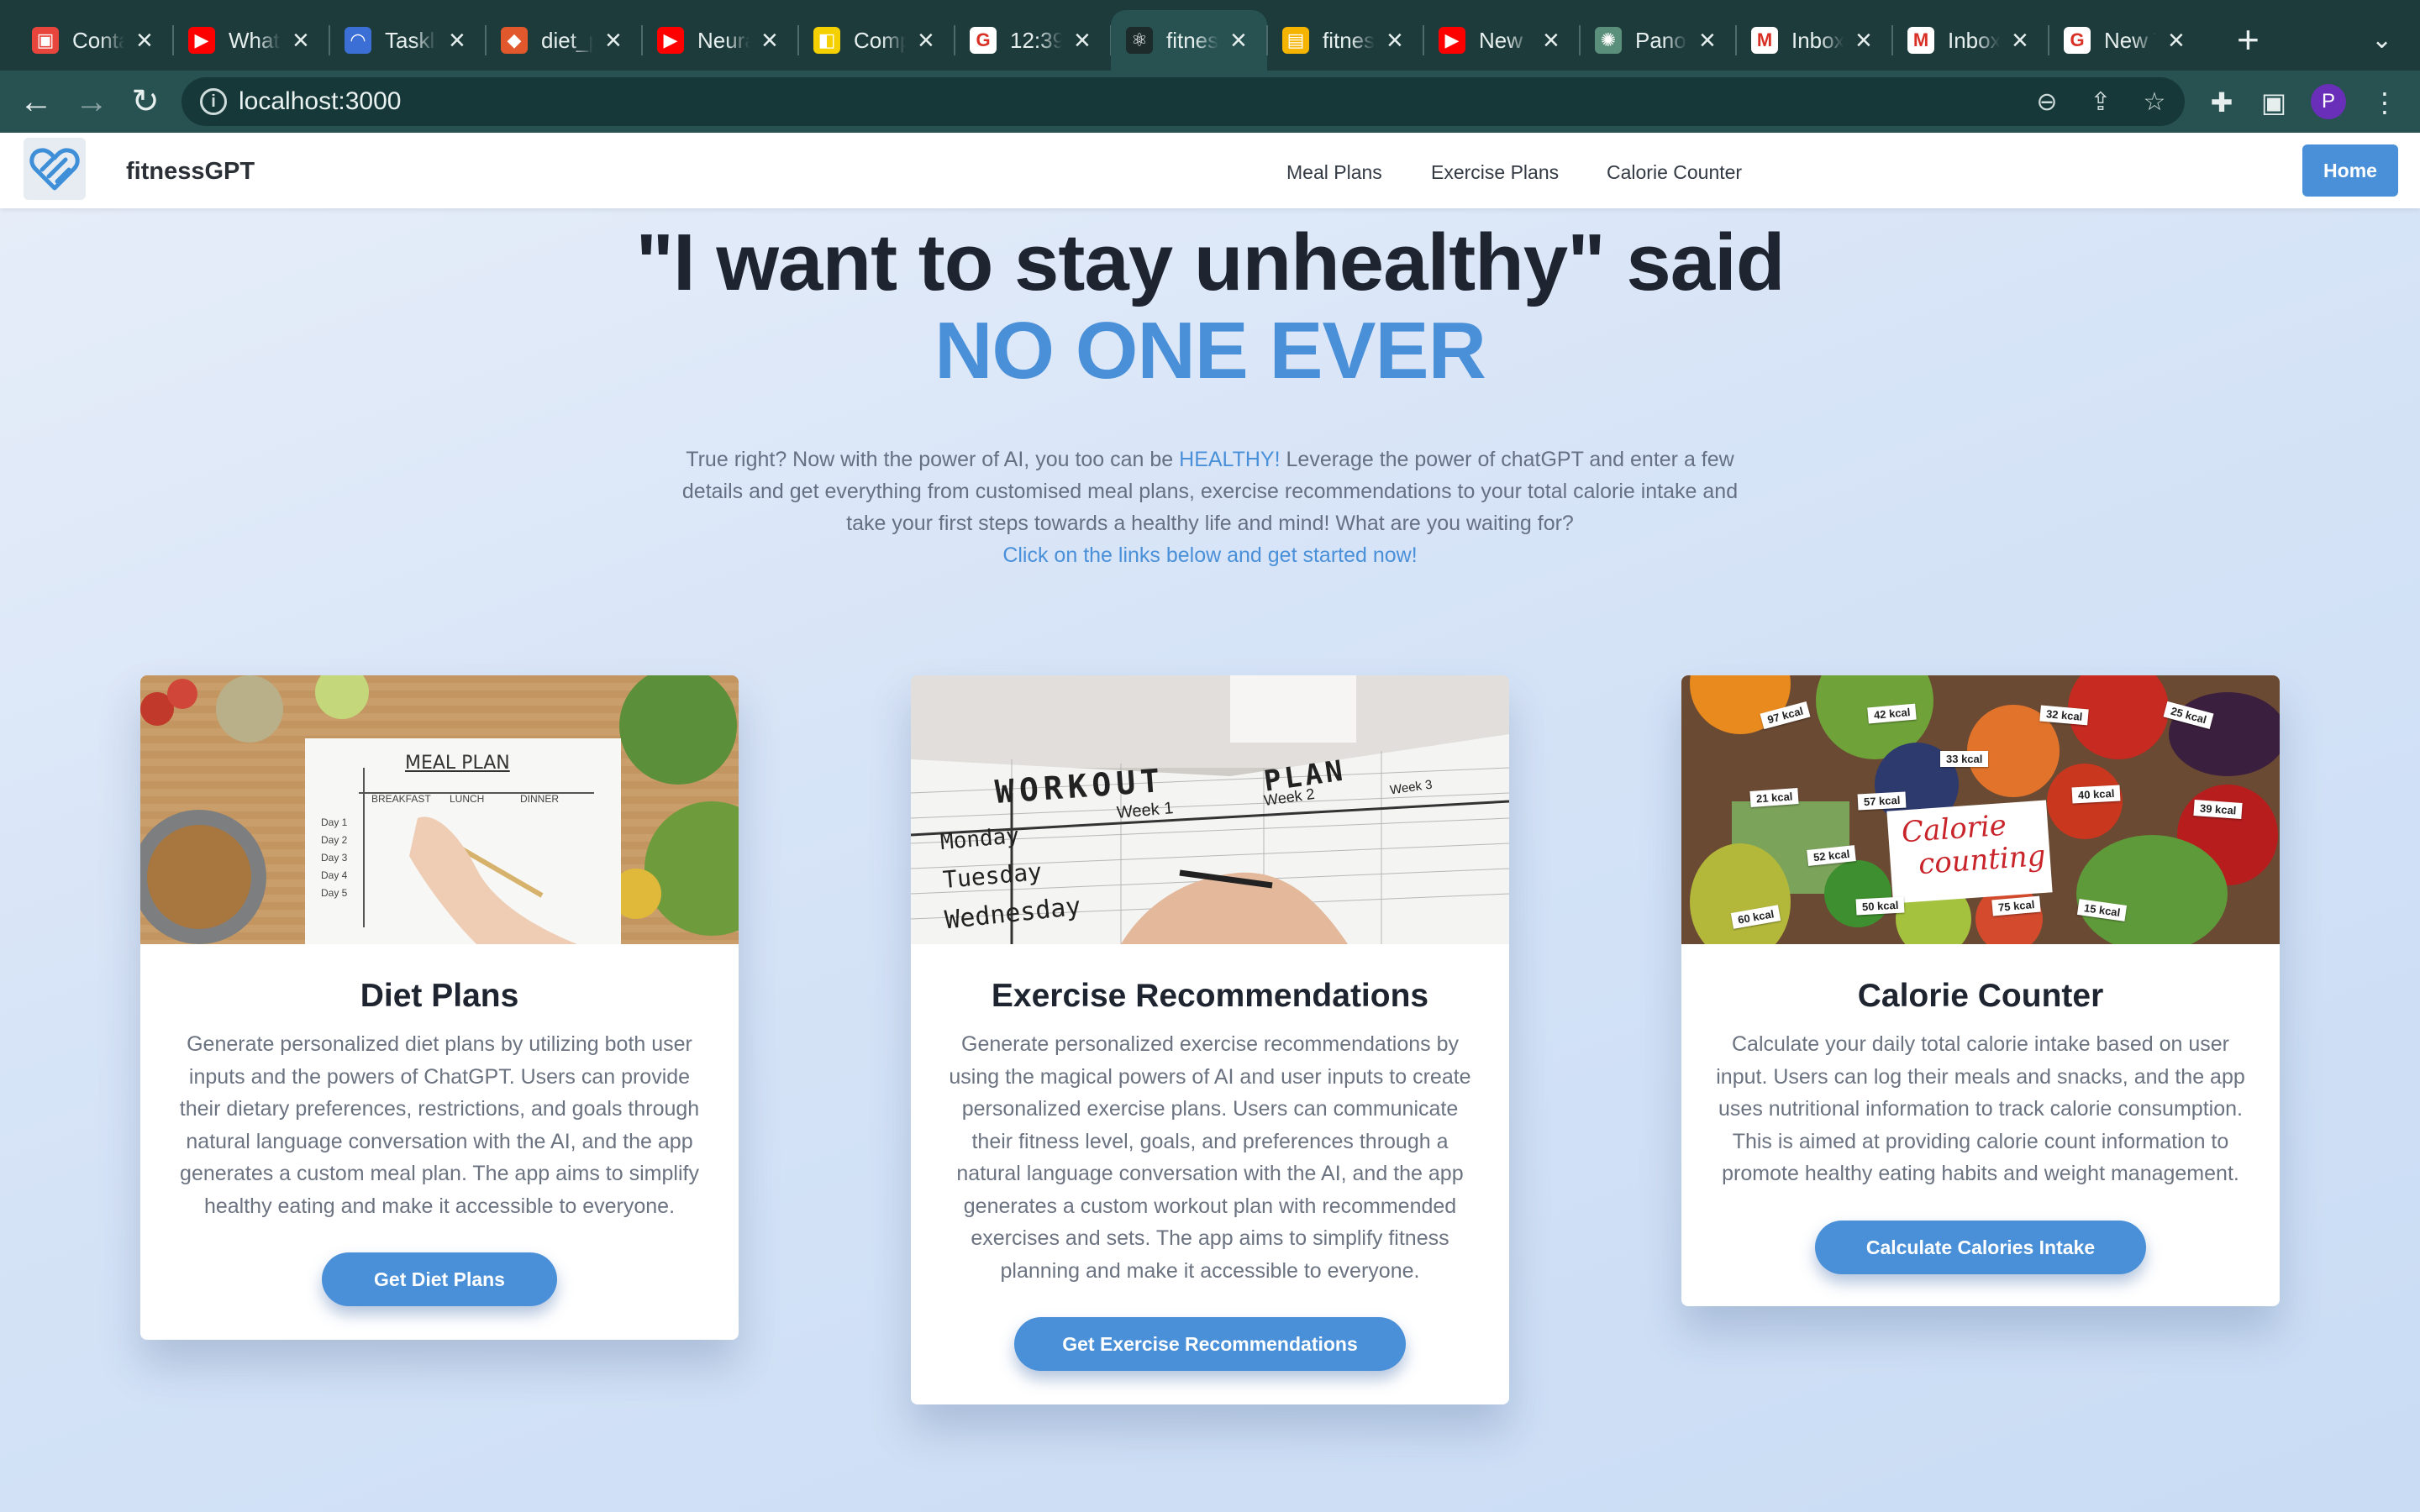 The width and height of the screenshot is (2420, 1512). I want to click on browser-tab: ▶ New ×, so click(1501, 40).